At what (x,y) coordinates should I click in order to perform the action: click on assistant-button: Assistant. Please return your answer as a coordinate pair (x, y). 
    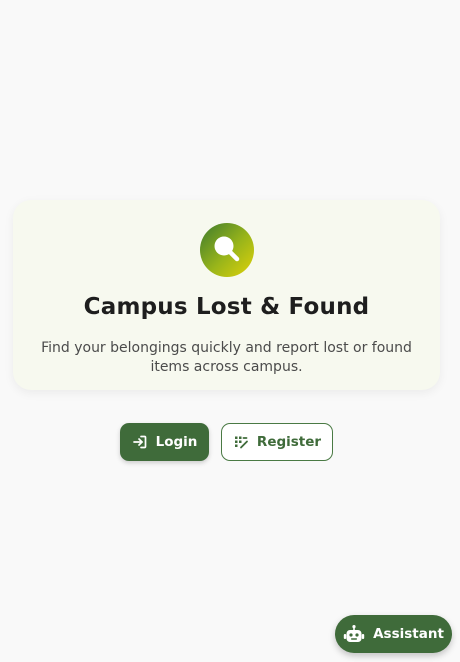
    Looking at the image, I should click on (393, 634).